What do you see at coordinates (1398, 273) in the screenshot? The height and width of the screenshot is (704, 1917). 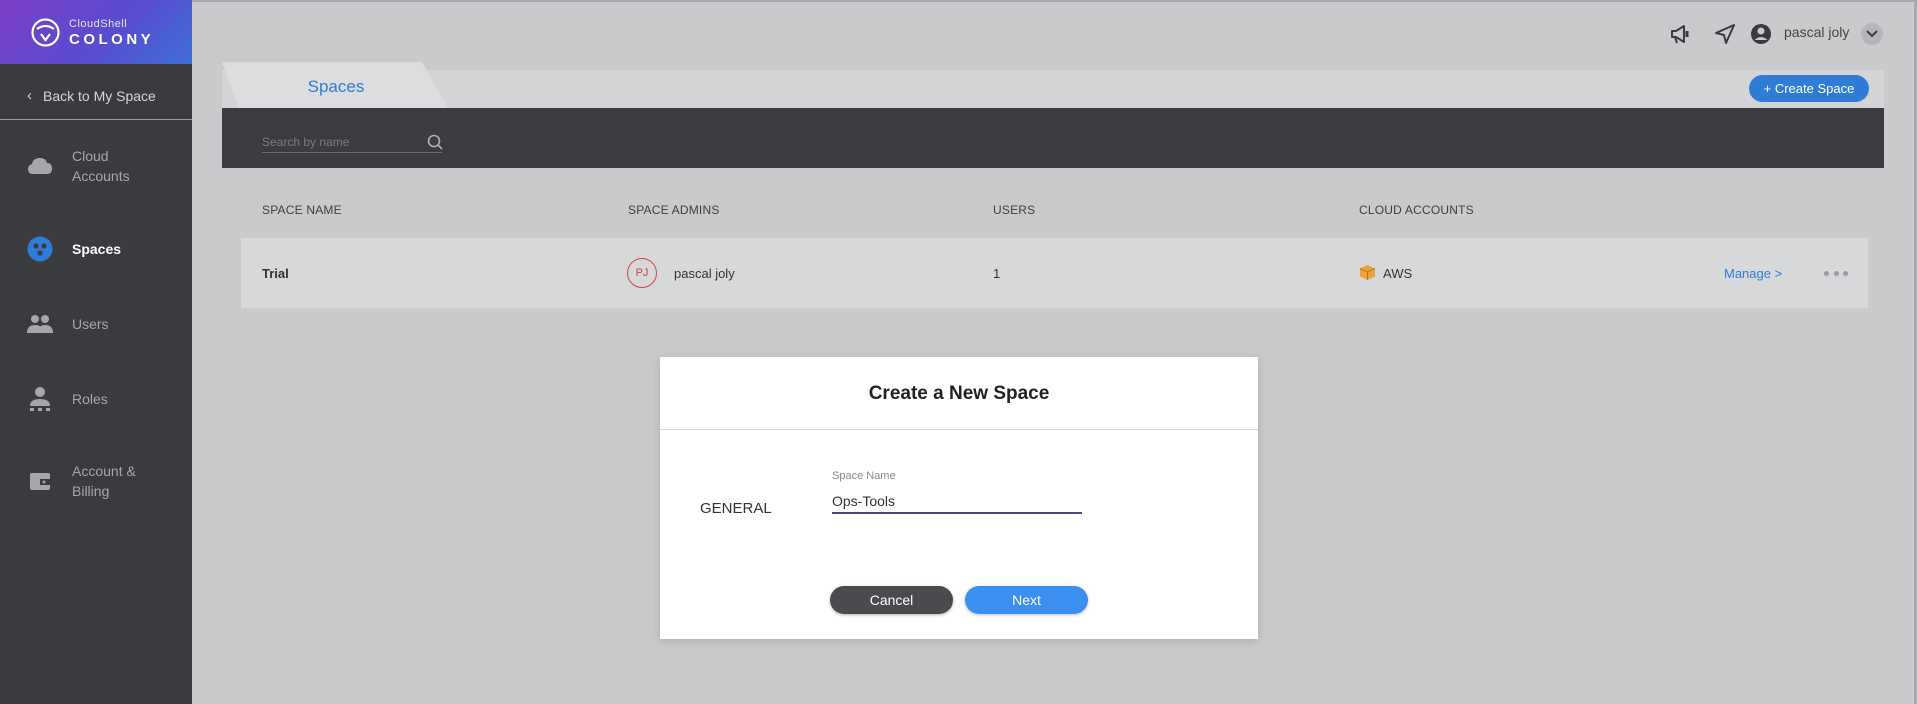 I see `cloud-account-cell: AWS` at bounding box center [1398, 273].